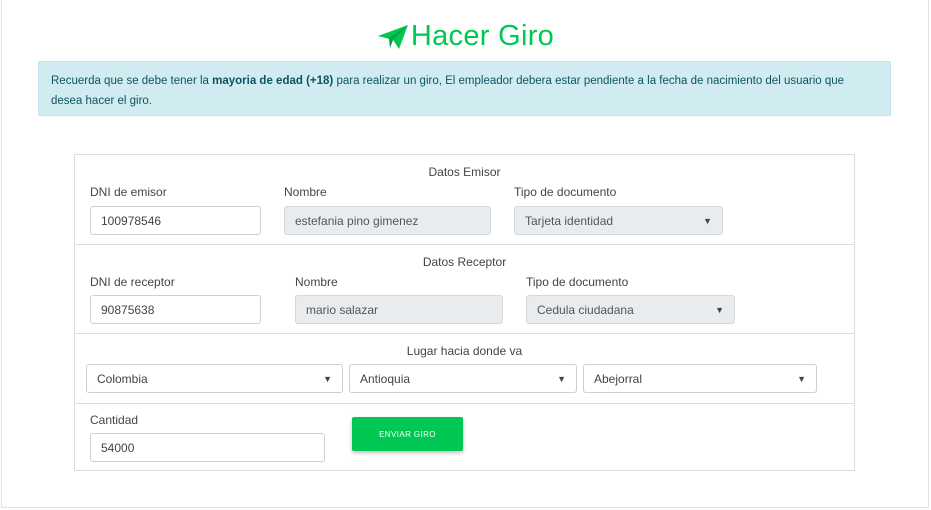 This screenshot has height=510, width=931. I want to click on departamento-value: Antioquia, so click(385, 378).